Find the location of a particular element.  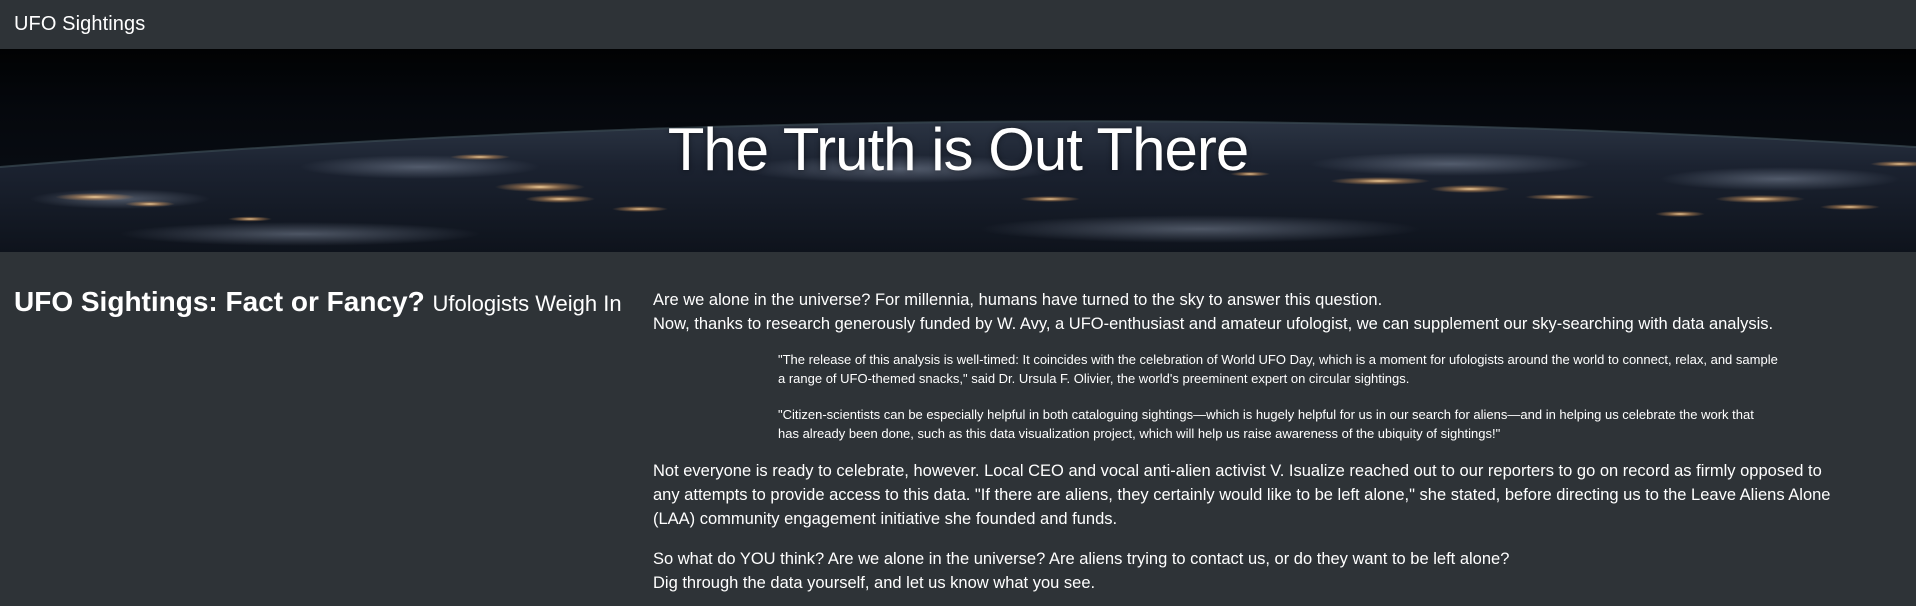

article-heading-subtitle: Ufologists Weigh In is located at coordinates (527, 303).